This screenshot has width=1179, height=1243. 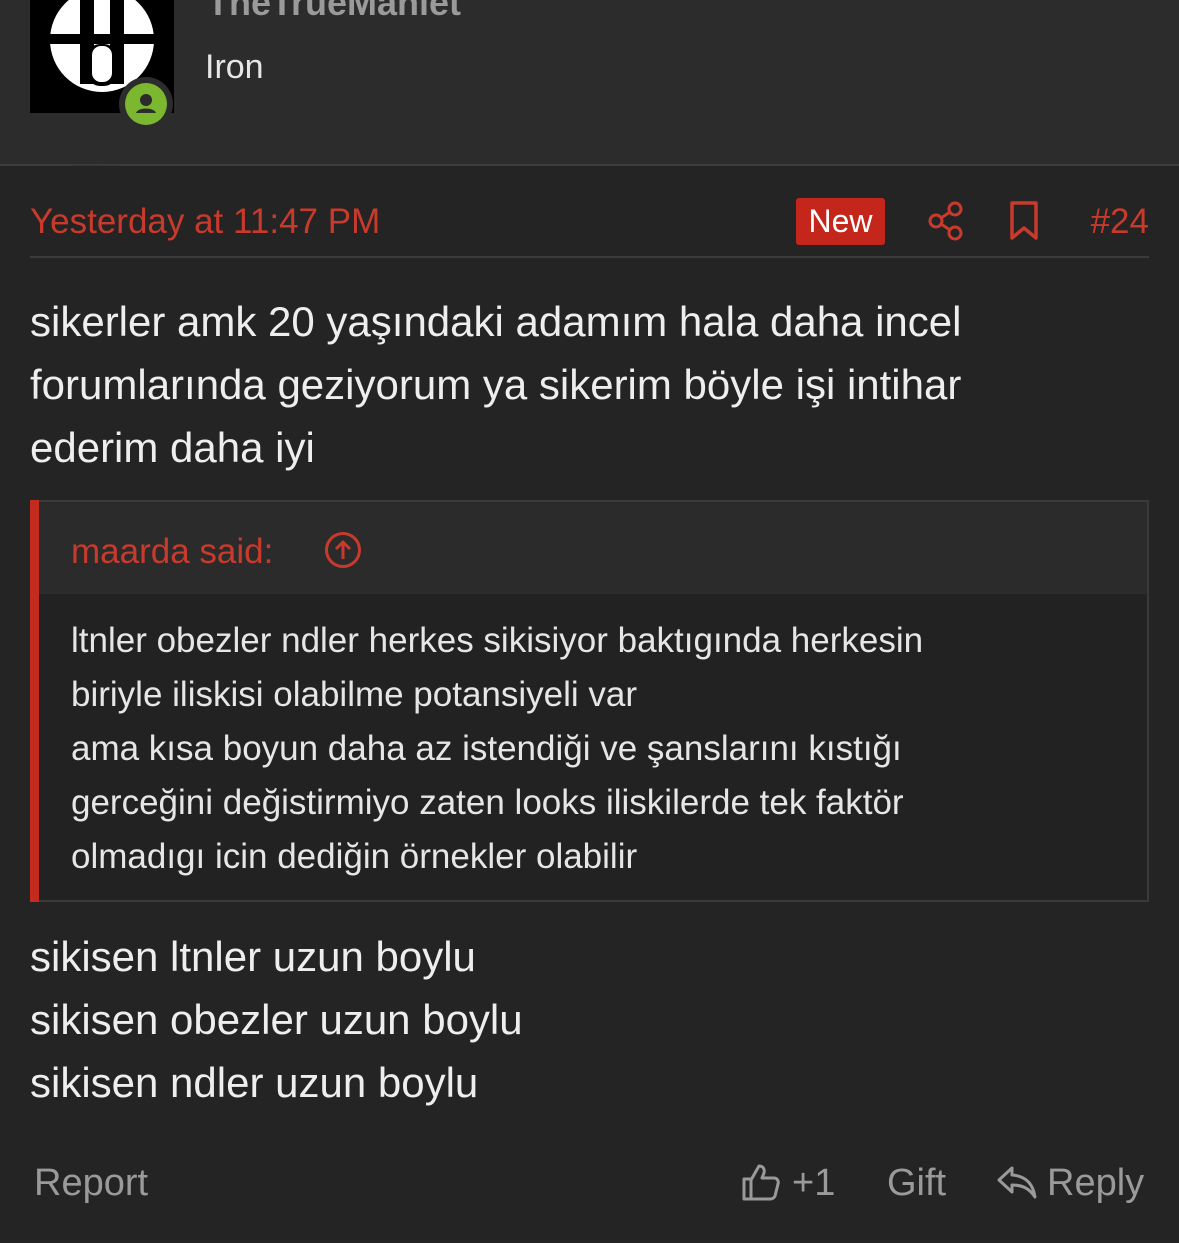 What do you see at coordinates (916, 1183) in the screenshot?
I see `gift-button: Gift` at bounding box center [916, 1183].